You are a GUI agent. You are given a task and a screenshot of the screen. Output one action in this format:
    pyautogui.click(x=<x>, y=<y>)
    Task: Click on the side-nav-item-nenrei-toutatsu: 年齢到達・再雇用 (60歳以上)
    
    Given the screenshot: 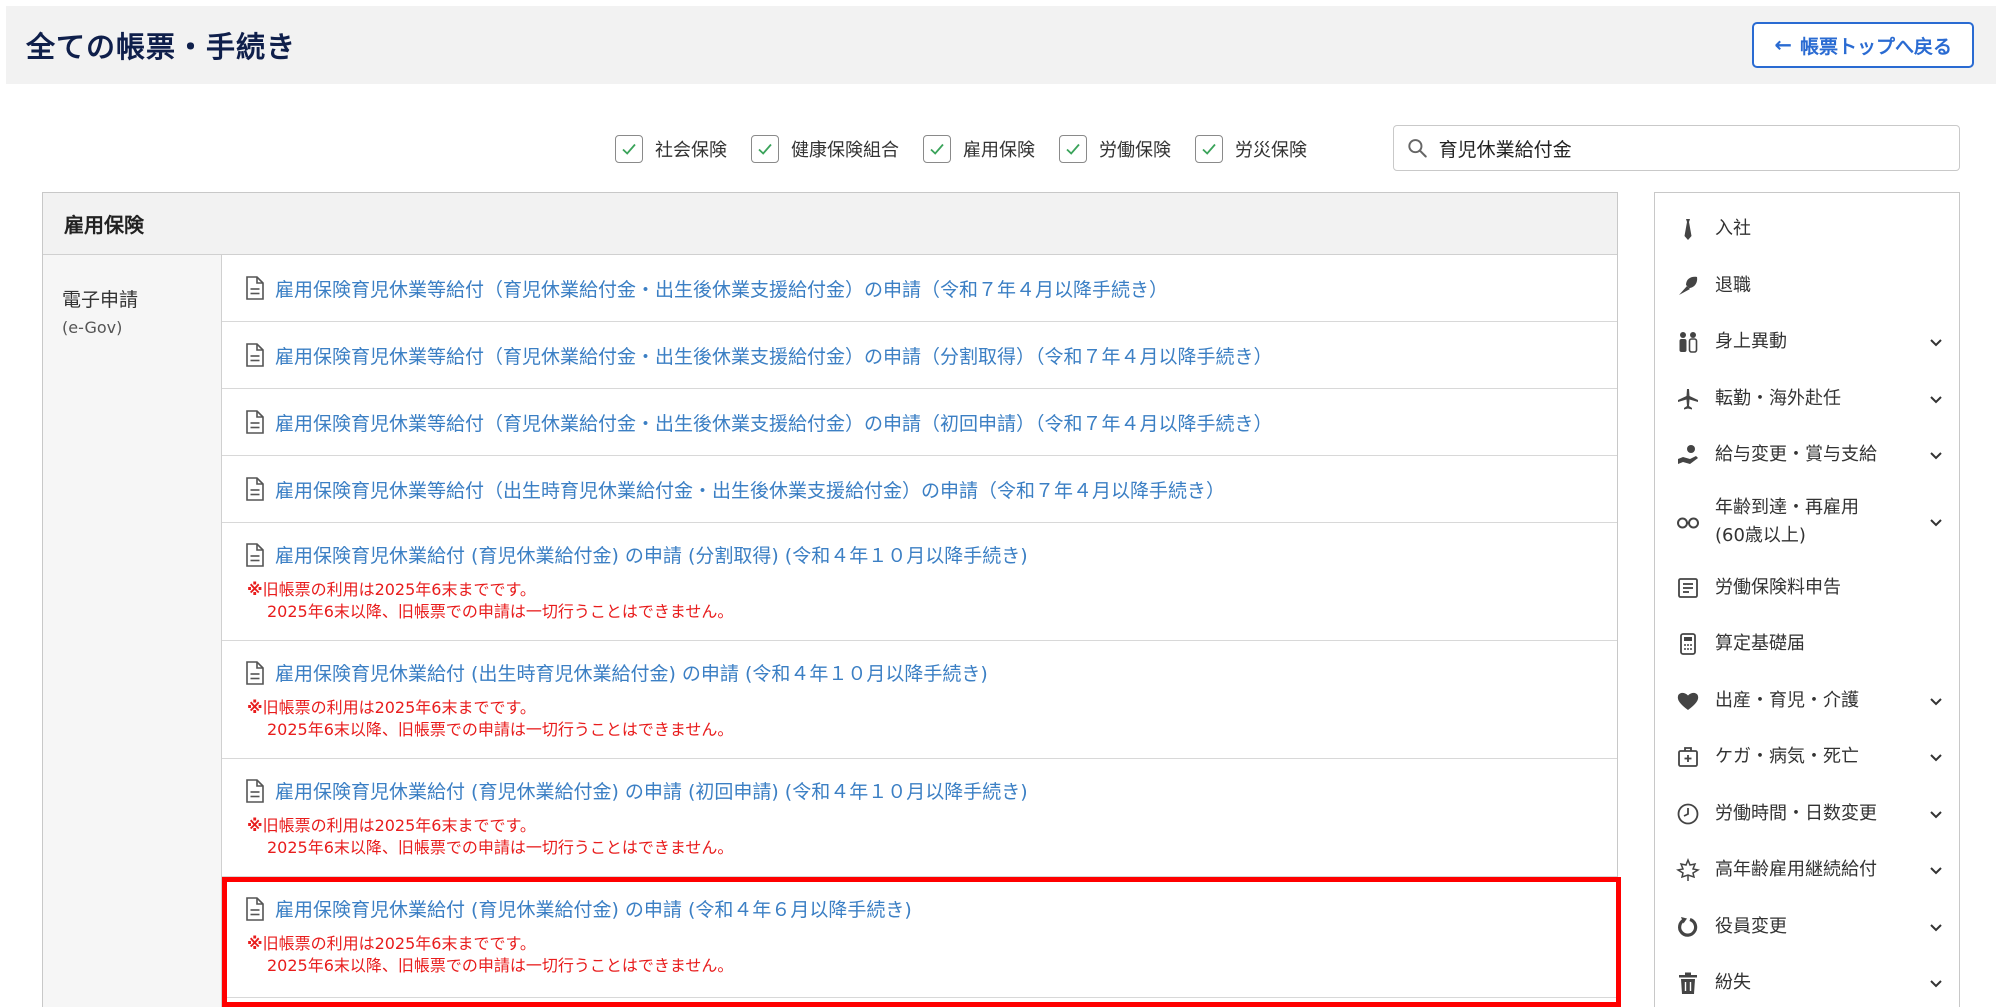 What is the action you would take?
    pyautogui.click(x=1807, y=522)
    